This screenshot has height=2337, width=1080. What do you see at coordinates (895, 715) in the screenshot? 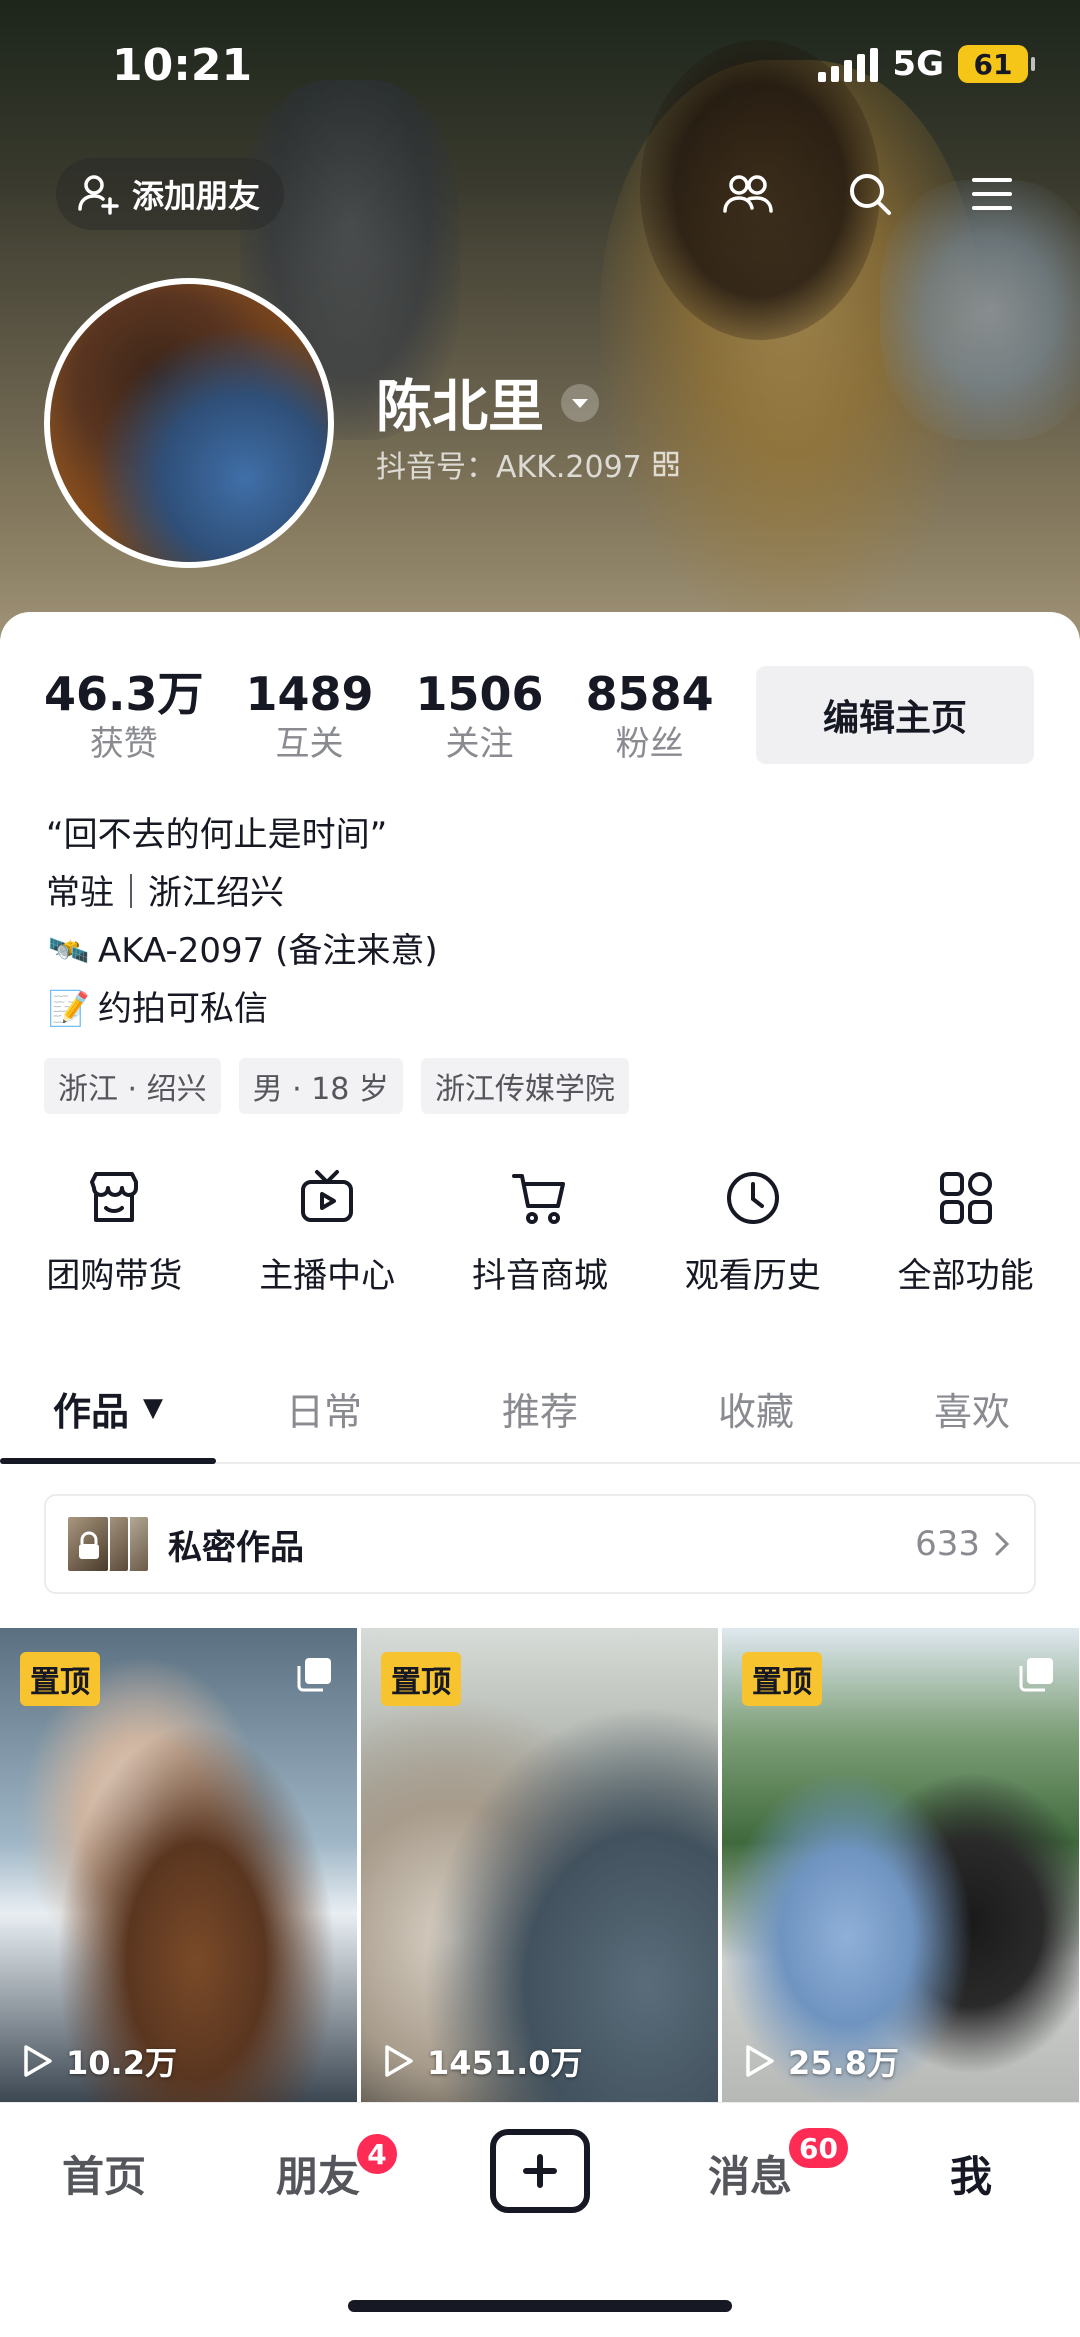
I see `edit-profile-button: 编辑主页` at bounding box center [895, 715].